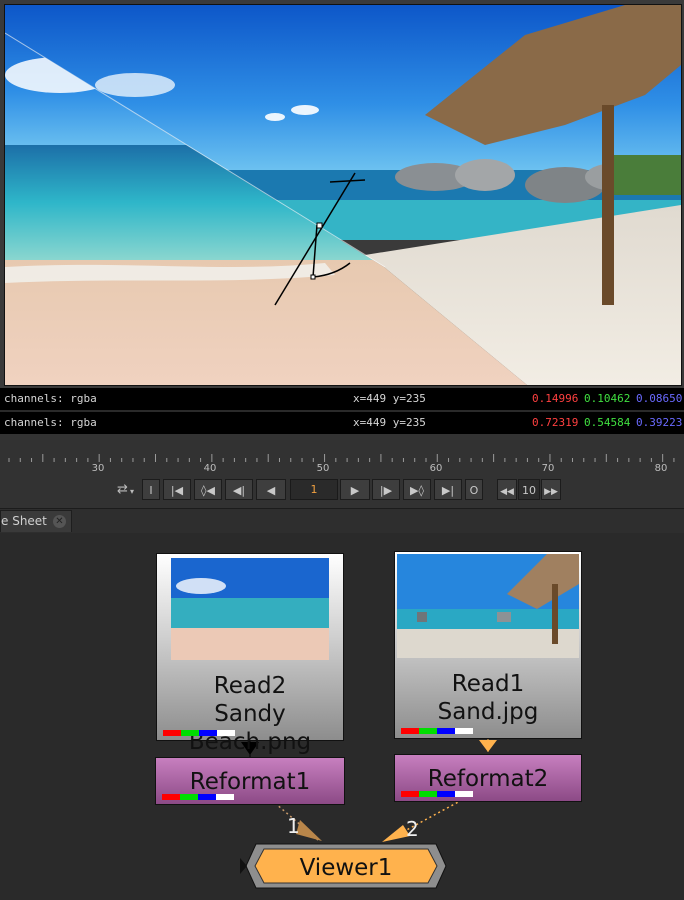 The image size is (684, 900). I want to click on read1-thumbnail, so click(488, 606).